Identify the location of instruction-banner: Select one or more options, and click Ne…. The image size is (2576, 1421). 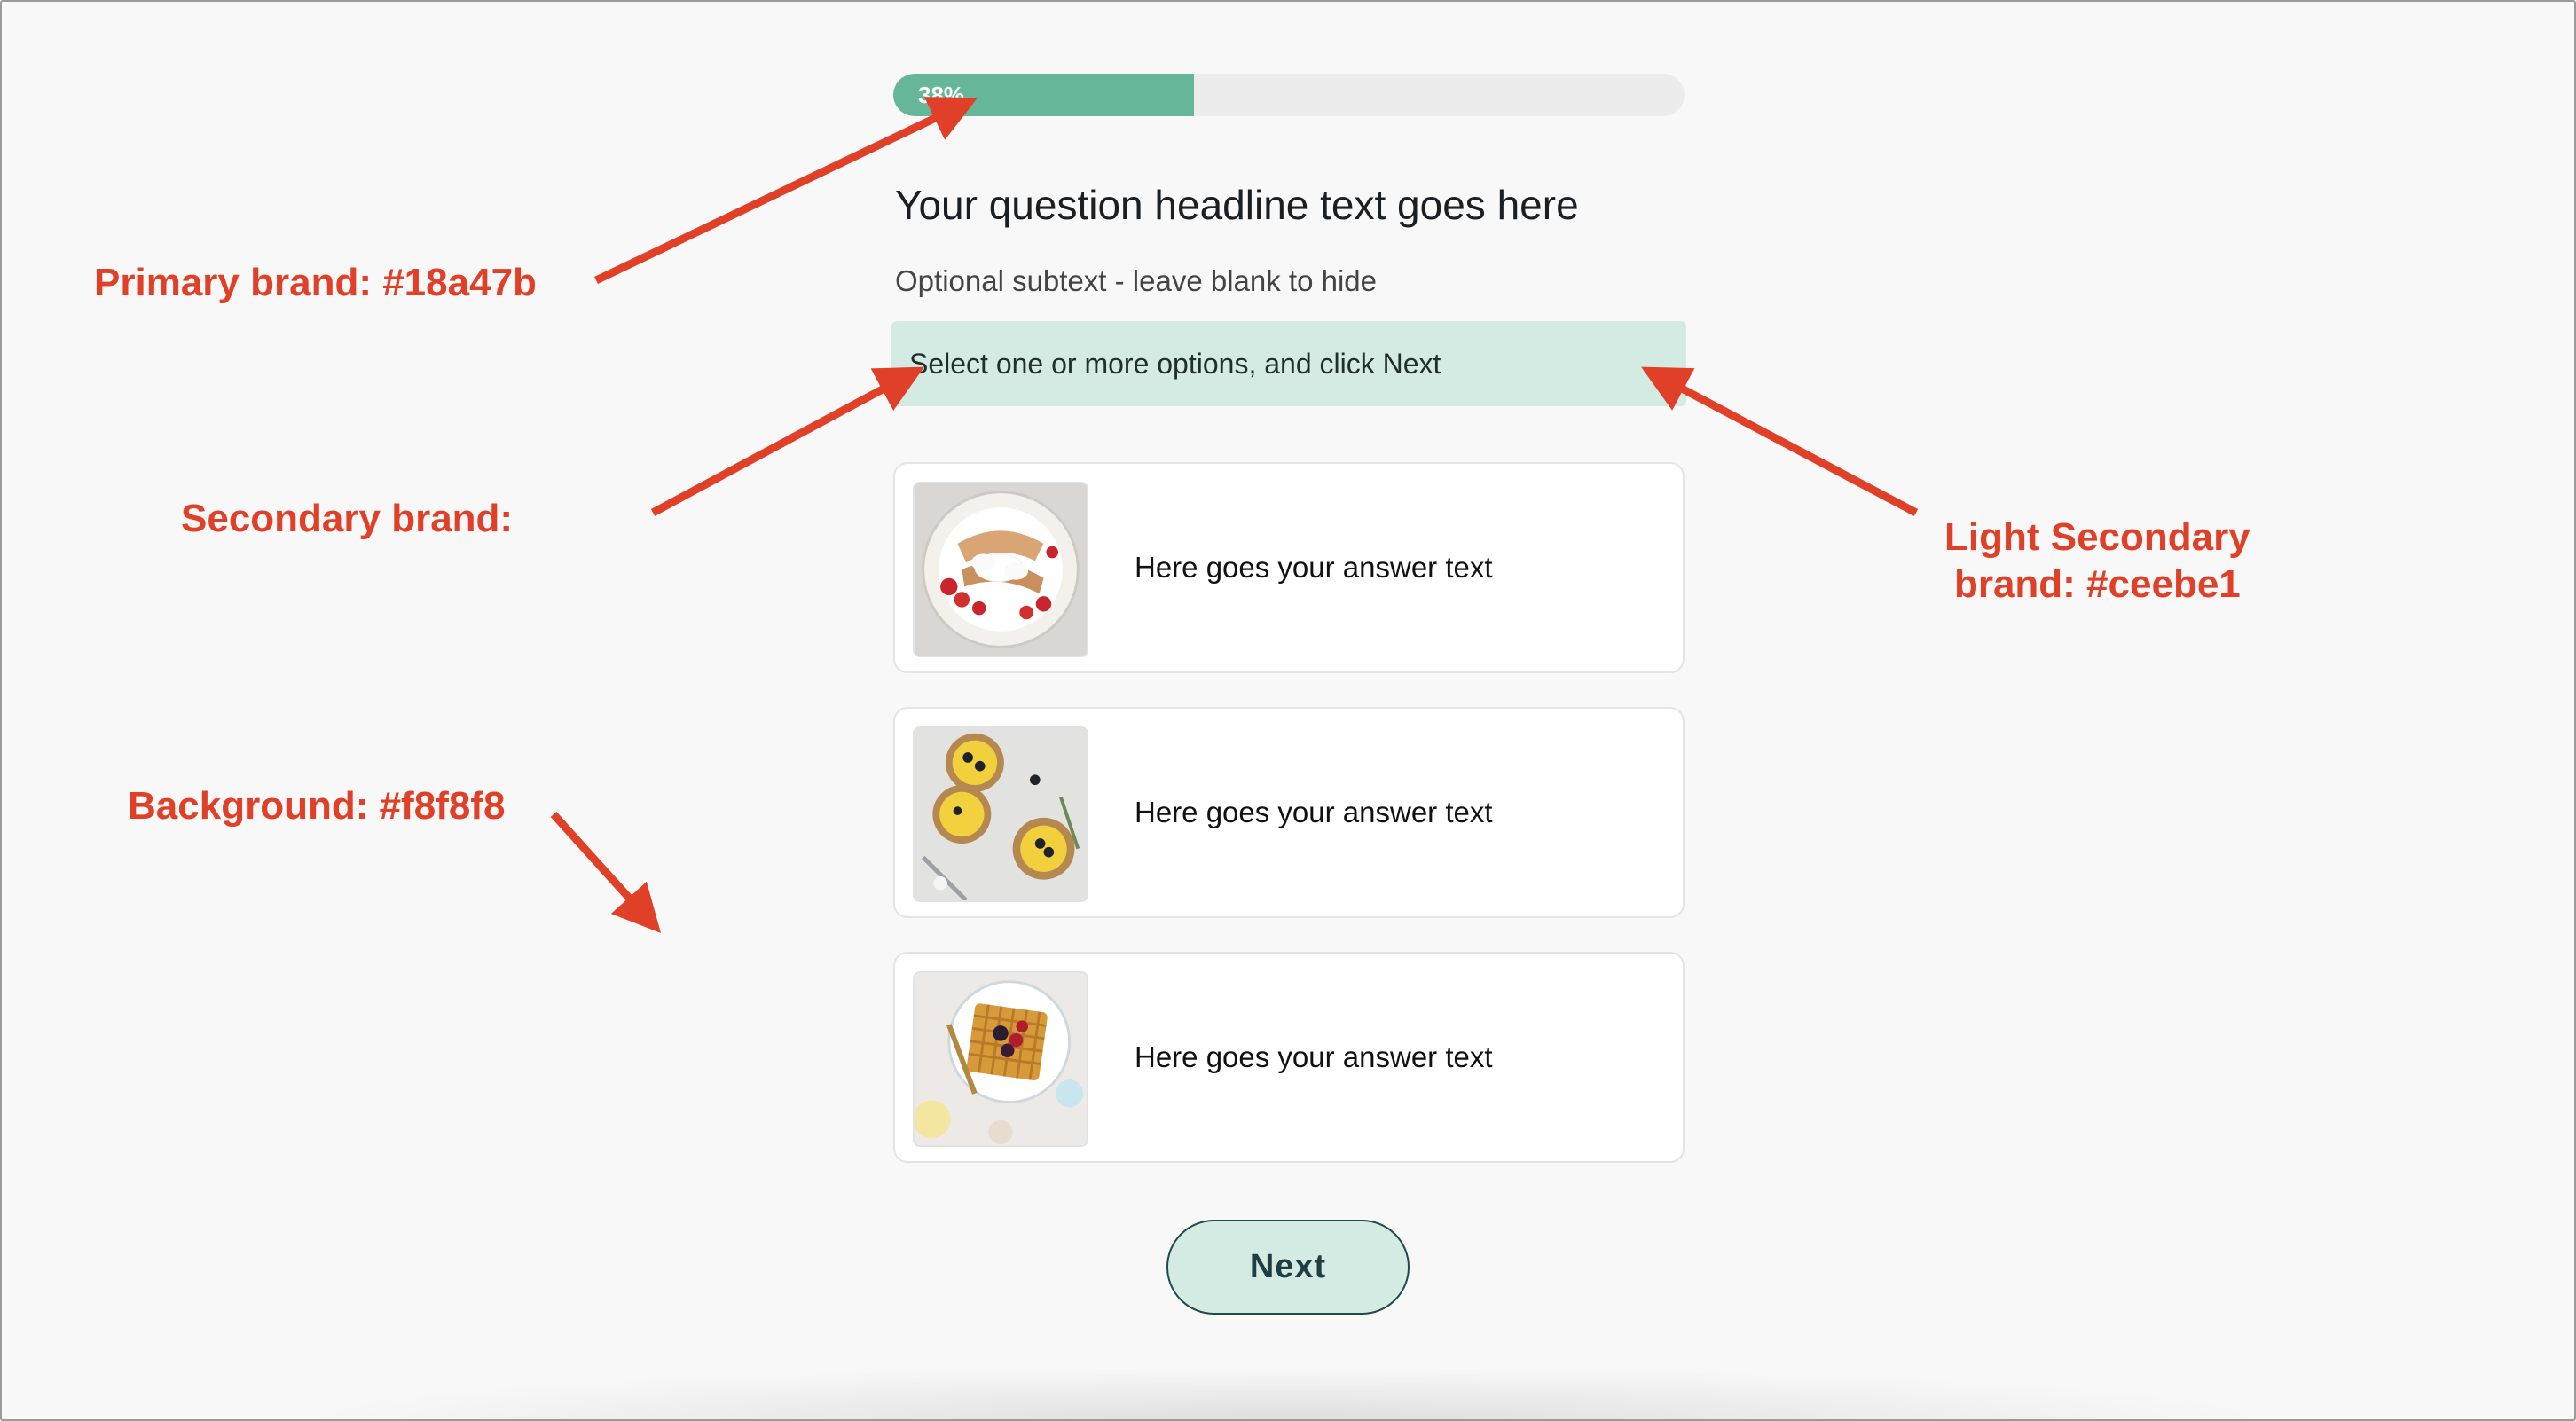
(1288, 363).